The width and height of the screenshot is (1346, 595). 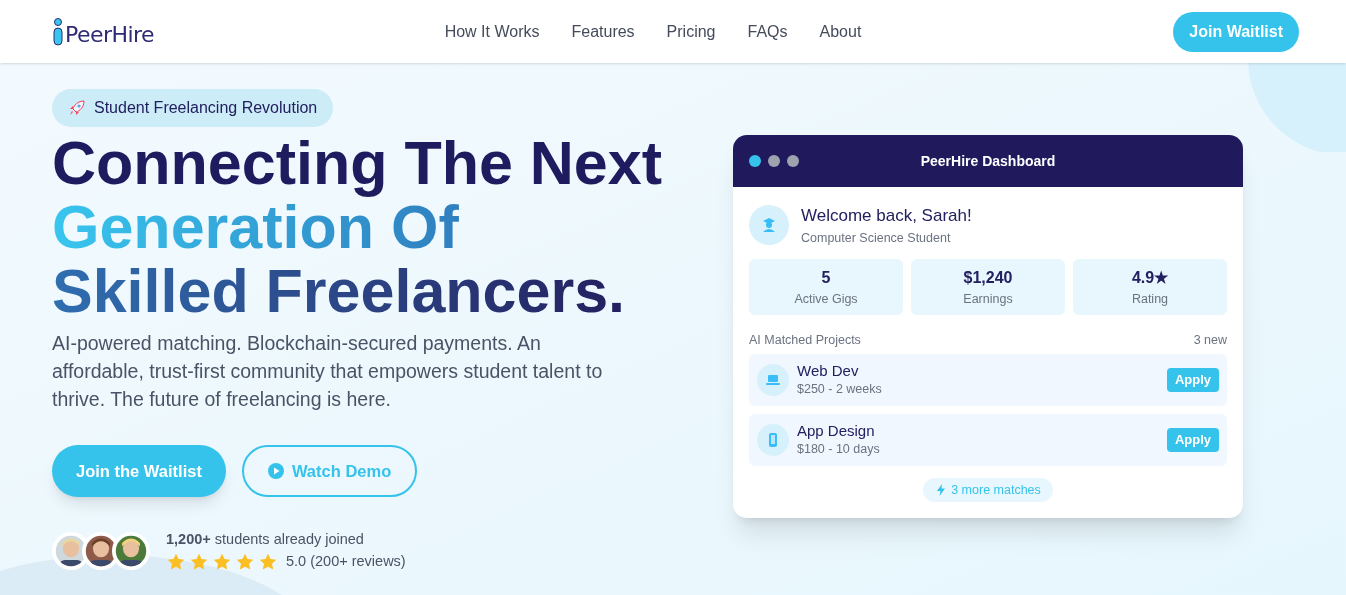 I want to click on nav-link: Features, so click(x=603, y=31).